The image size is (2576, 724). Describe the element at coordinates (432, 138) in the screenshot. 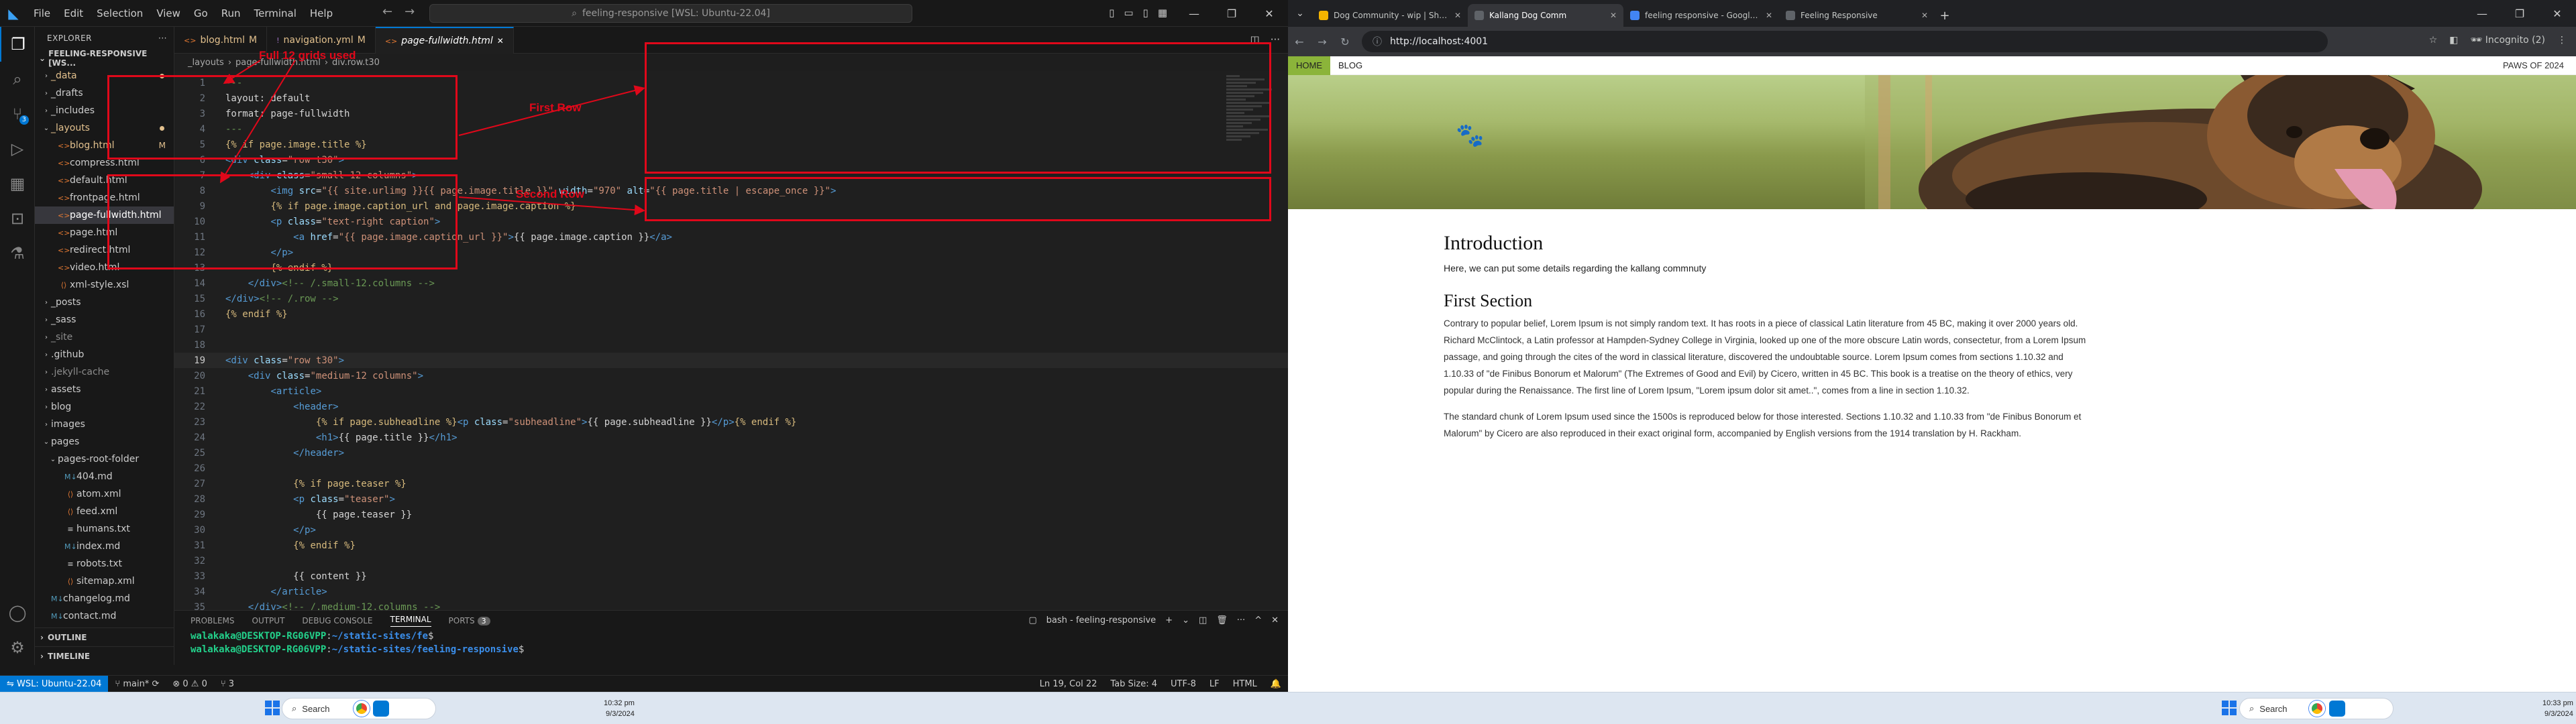

I see `annotation-arrows` at that location.